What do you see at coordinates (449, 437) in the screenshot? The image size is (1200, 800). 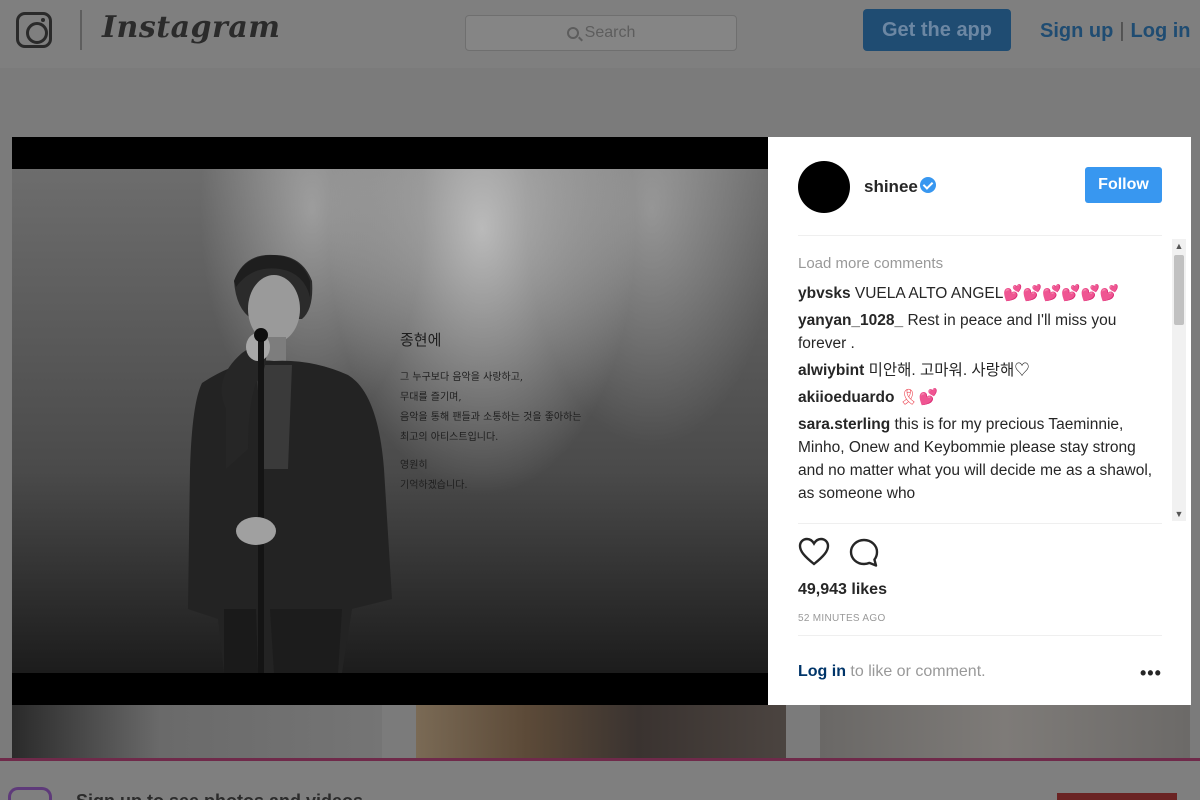 I see `tribute-line: 최고의 아티스트입니다.` at bounding box center [449, 437].